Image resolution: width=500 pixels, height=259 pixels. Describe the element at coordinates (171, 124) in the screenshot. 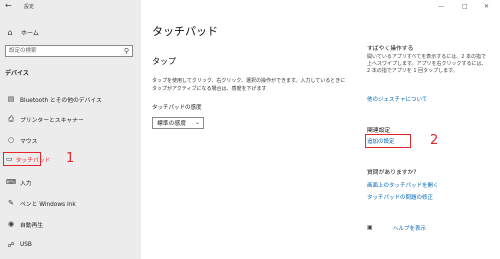

I see `sensitivity-value: 標準の感度` at that location.